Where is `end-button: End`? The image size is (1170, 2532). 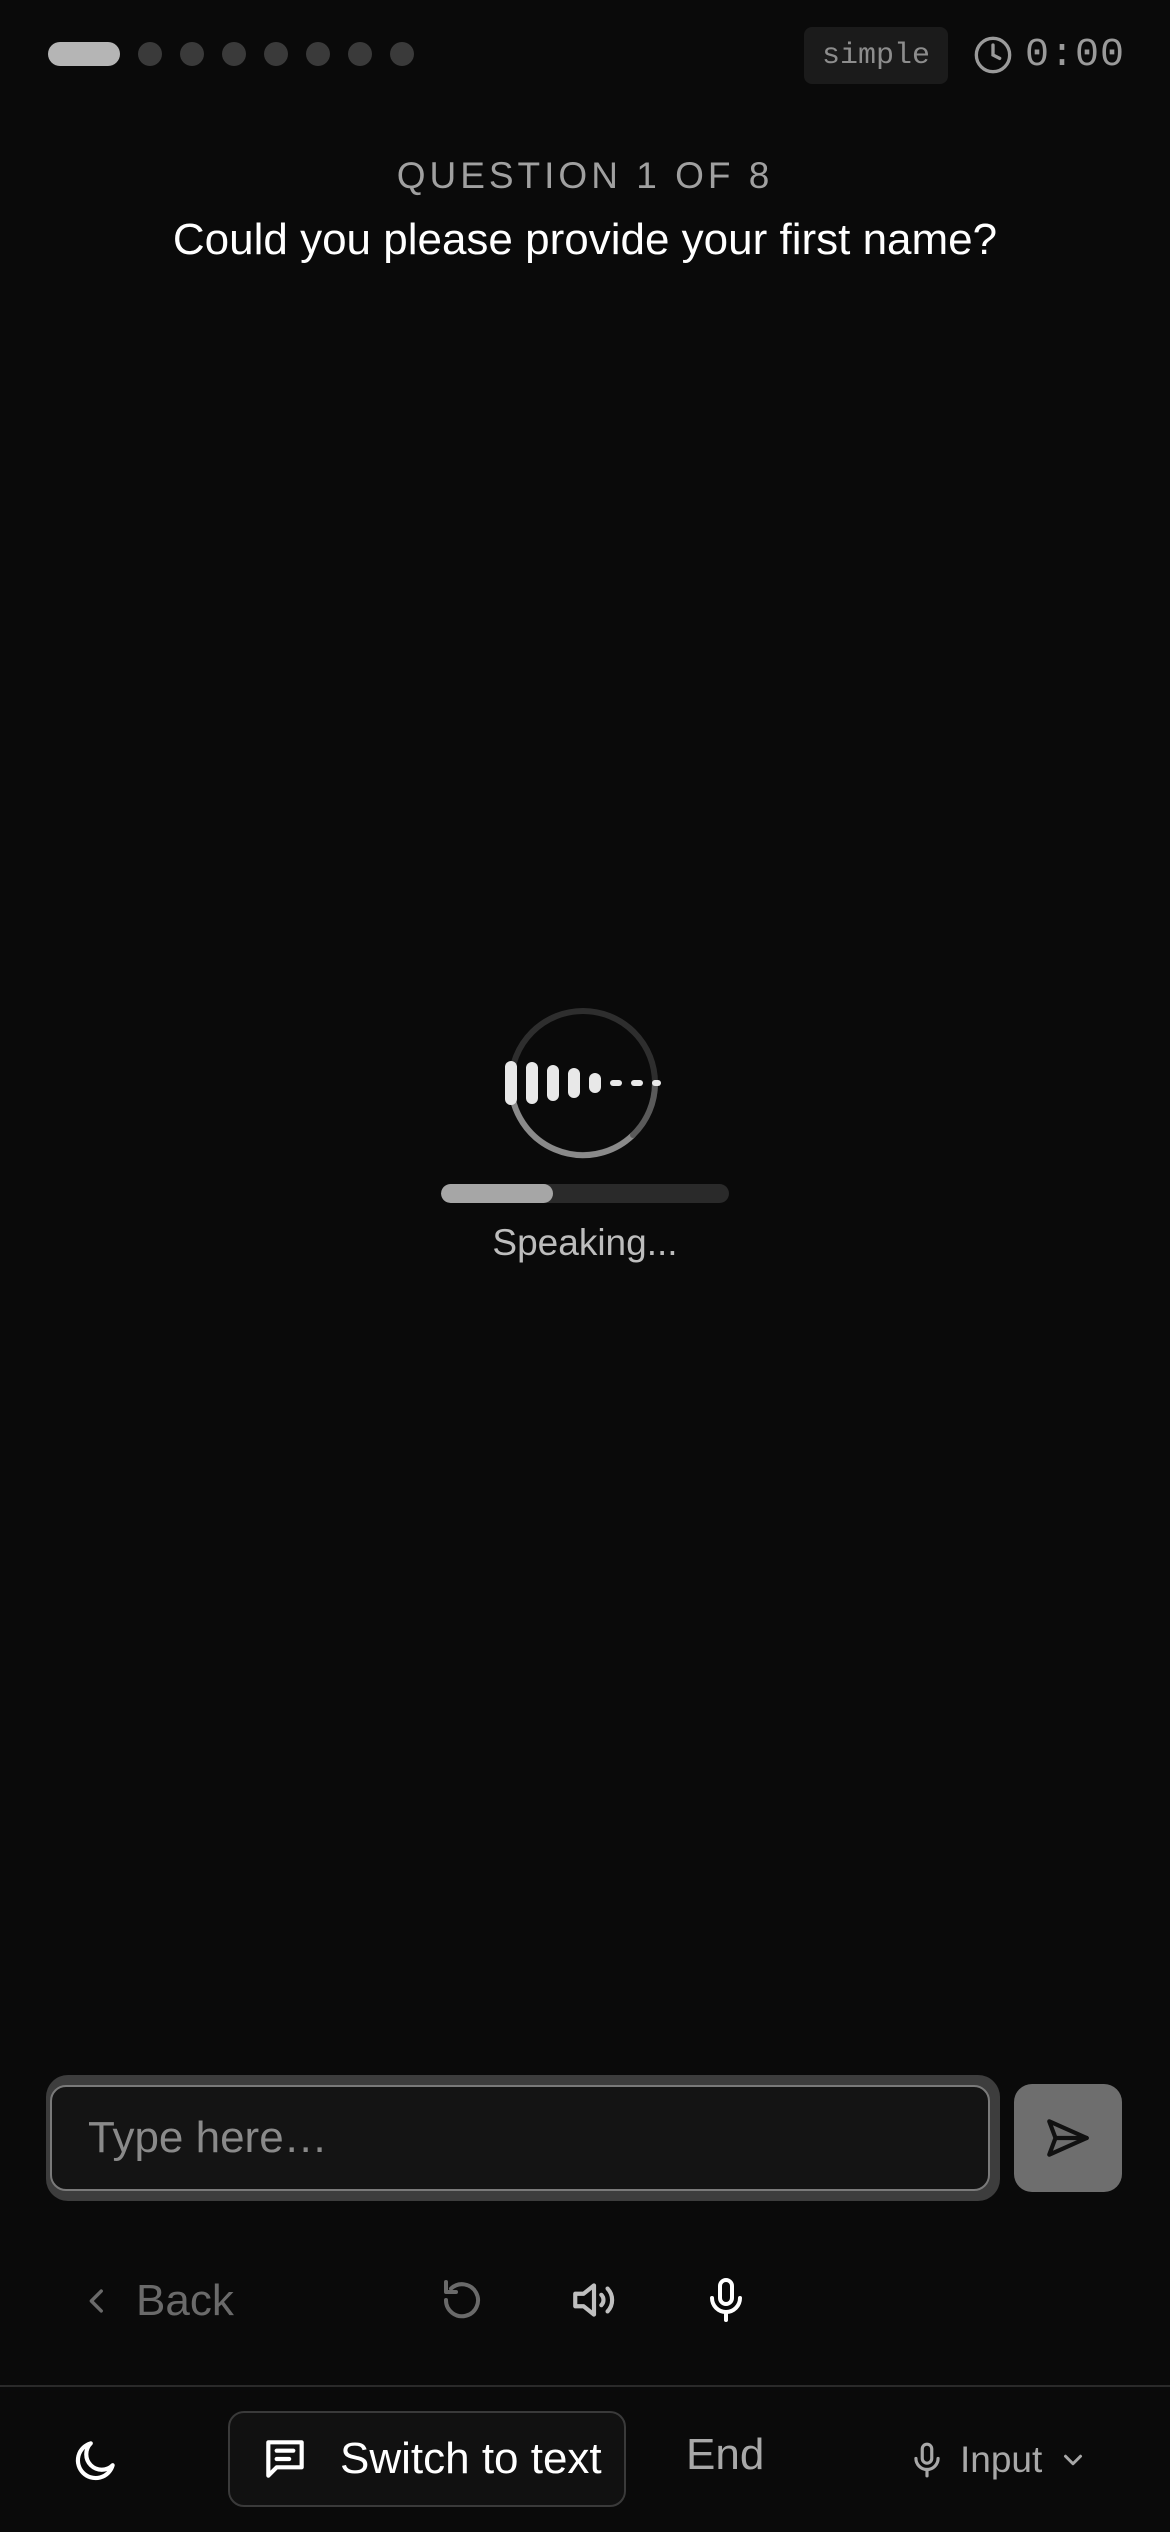 end-button: End is located at coordinates (725, 2455).